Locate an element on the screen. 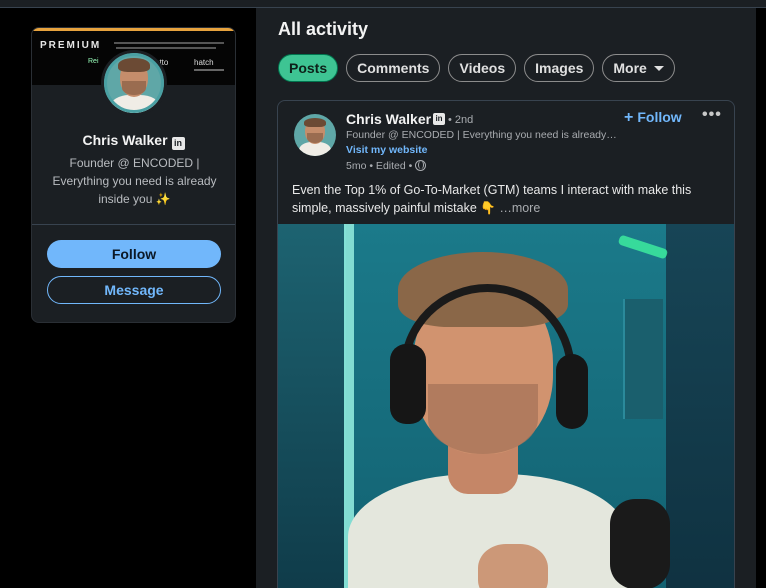 Image resolution: width=766 pixels, height=588 pixels. profile-name: Chris Walker is located at coordinates (124, 140).